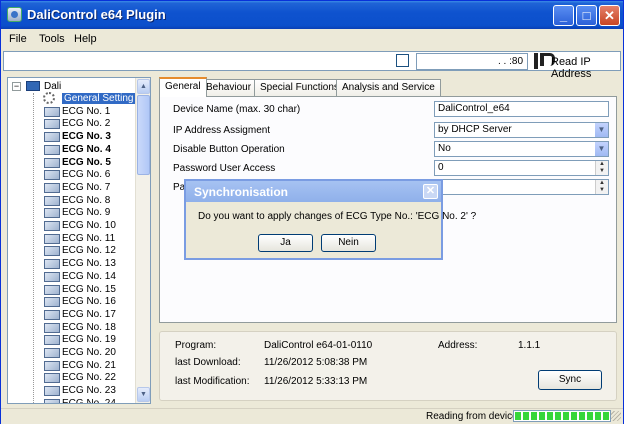  Describe the element at coordinates (89, 251) in the screenshot. I see `tree-item-label: ECG No. 12` at that location.